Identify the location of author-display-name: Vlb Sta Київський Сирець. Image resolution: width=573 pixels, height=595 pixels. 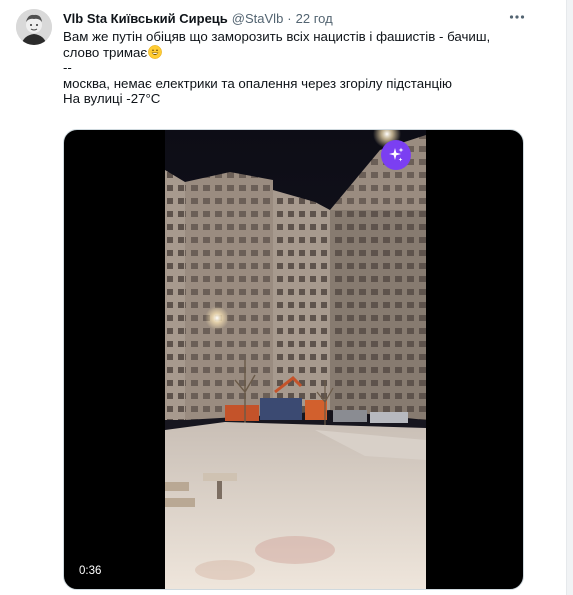
(145, 18).